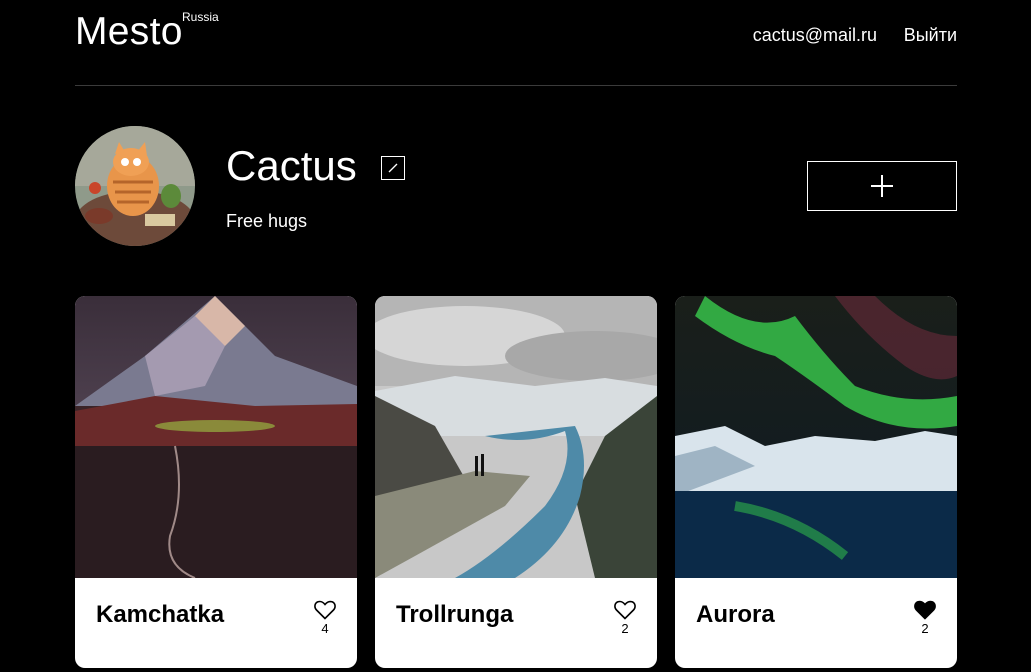  Describe the element at coordinates (267, 221) in the screenshot. I see `profile-about: Free hugs` at that location.